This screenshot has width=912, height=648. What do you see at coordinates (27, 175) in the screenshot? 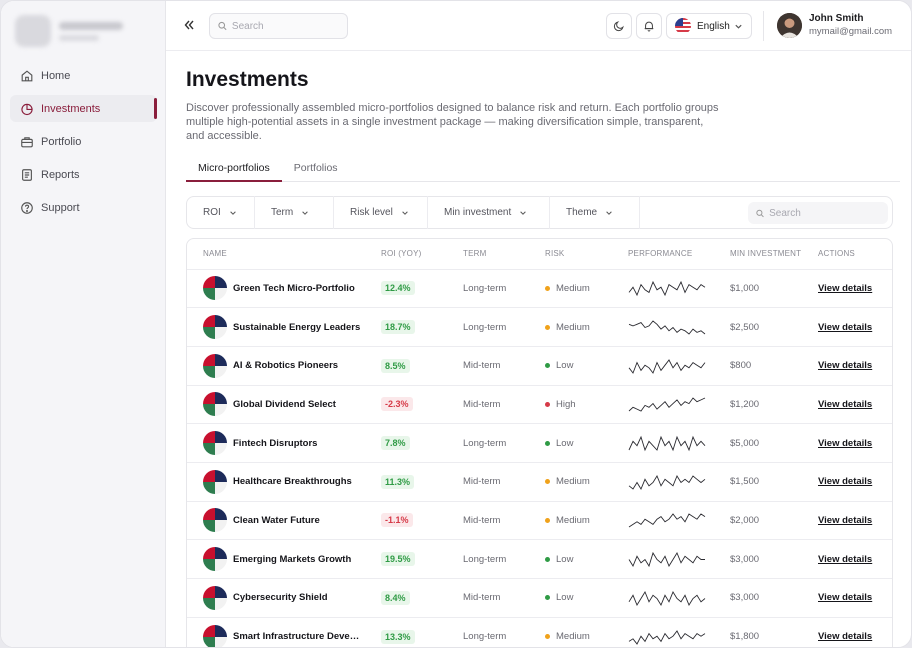
I see `document-icon` at bounding box center [27, 175].